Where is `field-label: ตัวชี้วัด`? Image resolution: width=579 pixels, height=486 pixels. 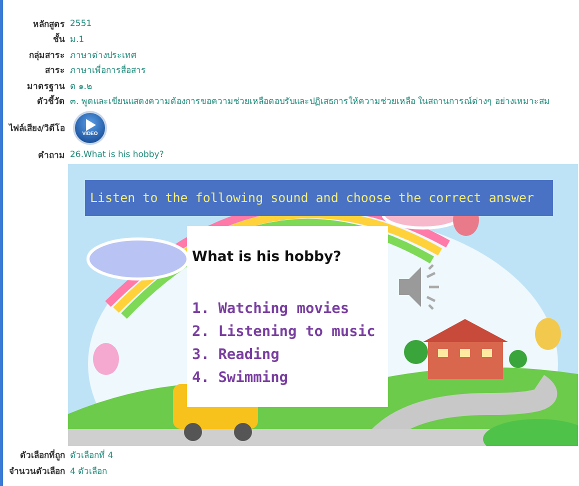 field-label: ตัวชี้วัด is located at coordinates (34, 101).